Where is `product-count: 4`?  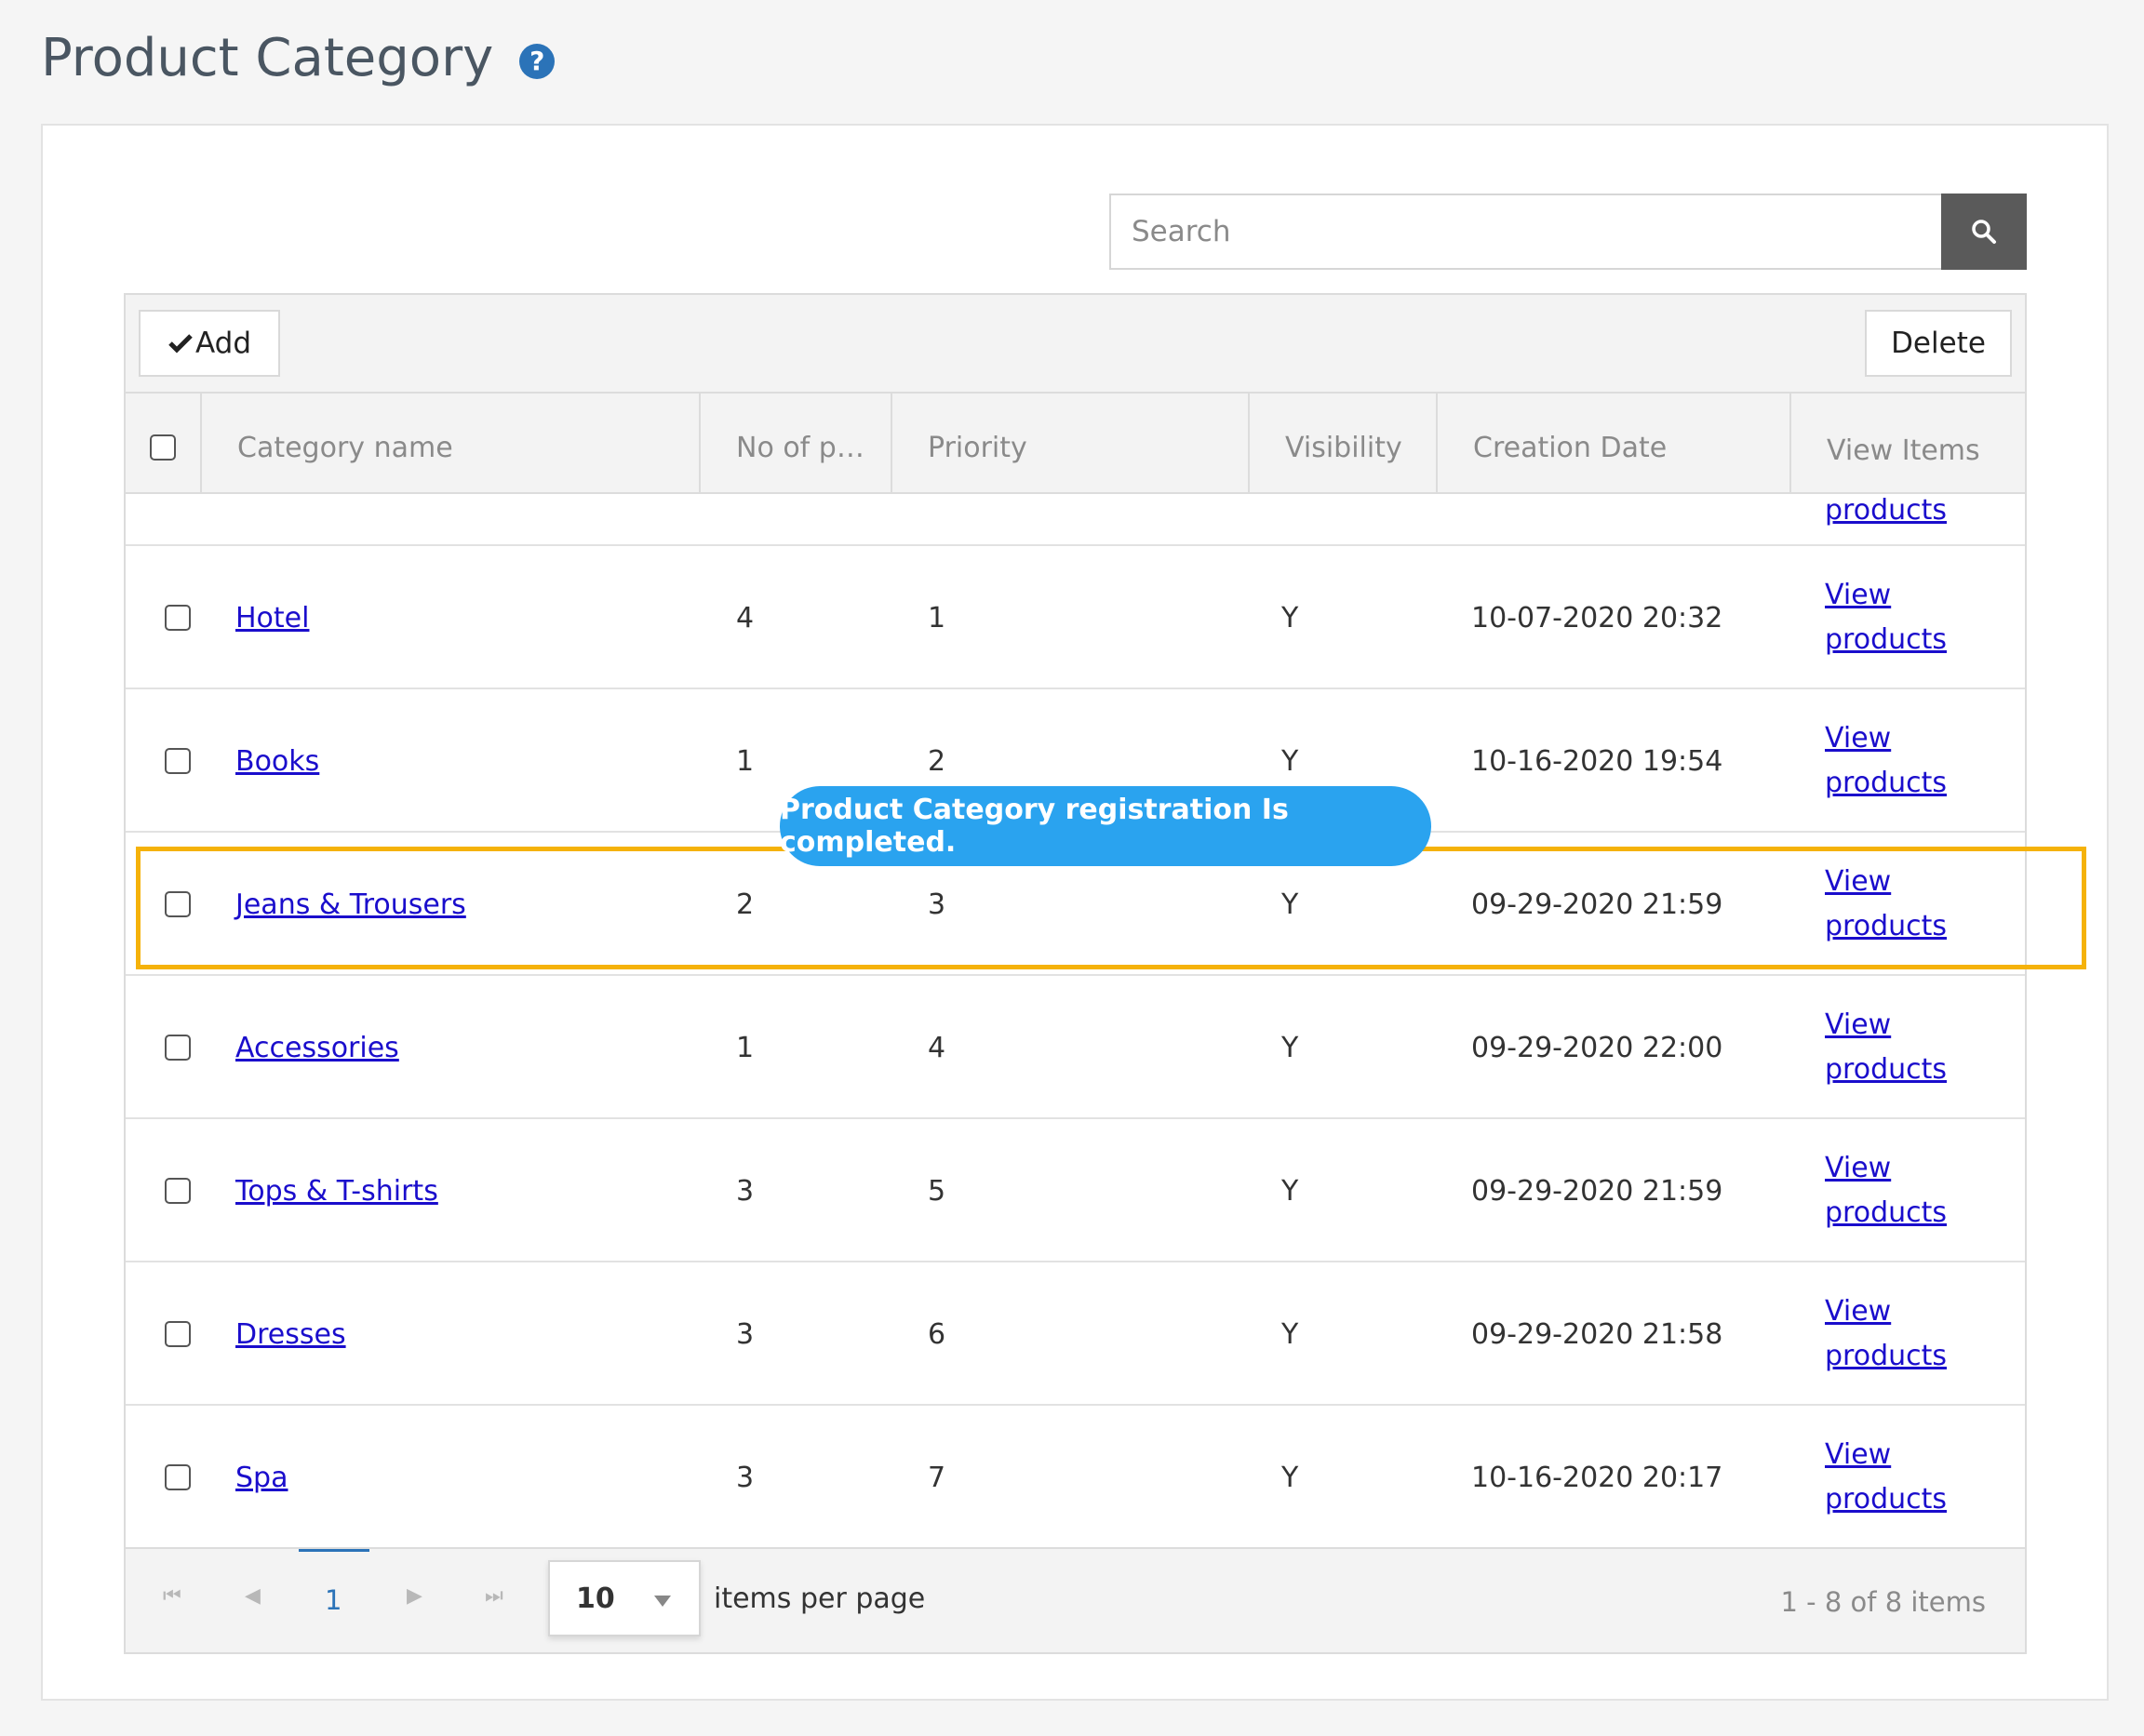 product-count: 4 is located at coordinates (745, 618).